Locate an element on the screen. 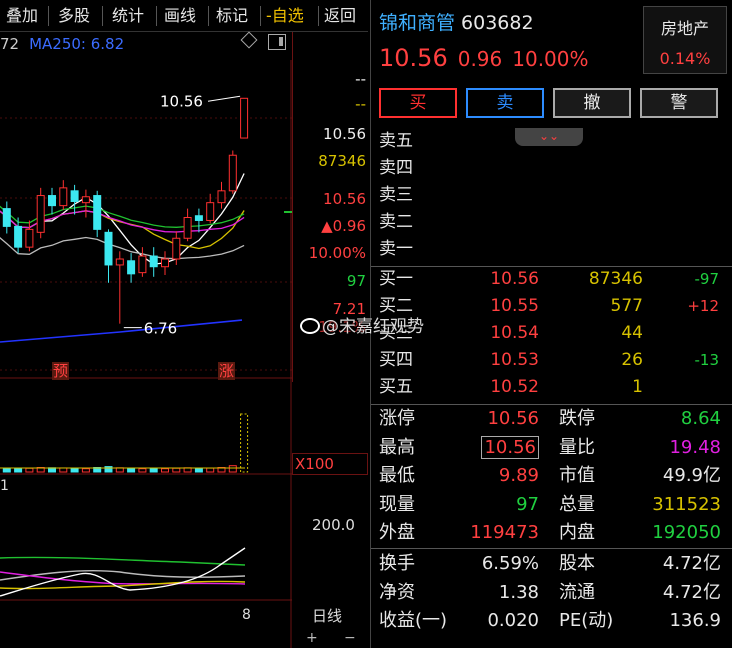 The height and width of the screenshot is (648, 732). zoom-in-button: + is located at coordinates (312, 638).